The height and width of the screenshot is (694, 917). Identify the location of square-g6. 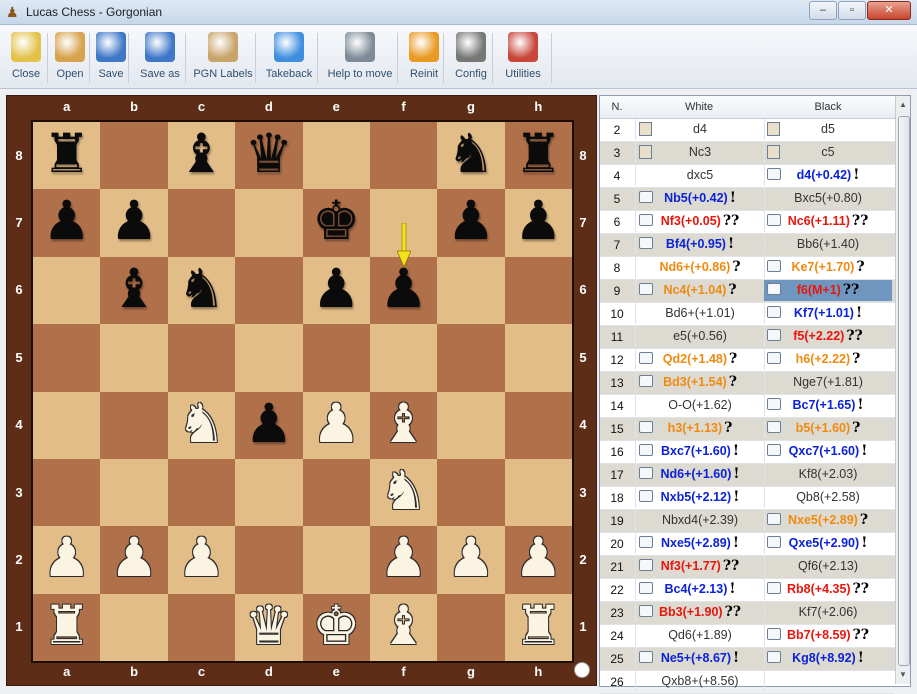
(471, 290).